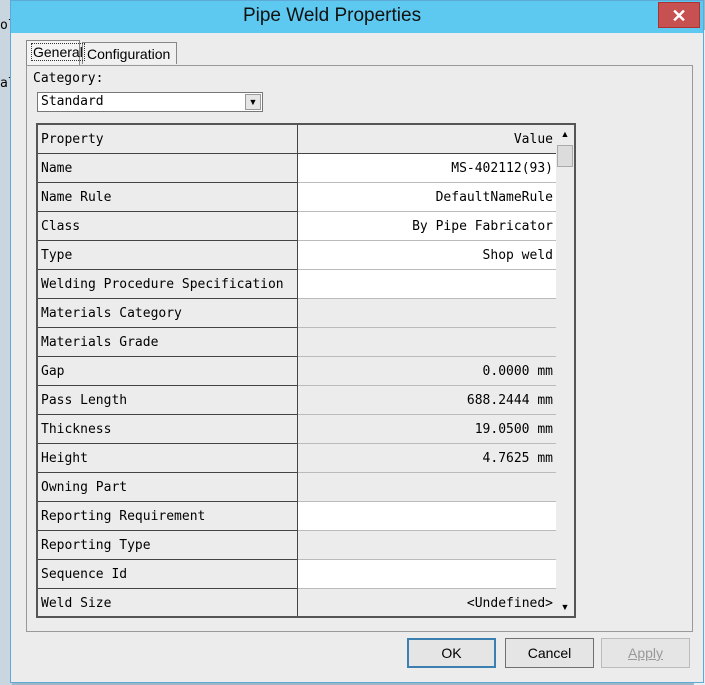  I want to click on close-icon: ✕, so click(679, 16).